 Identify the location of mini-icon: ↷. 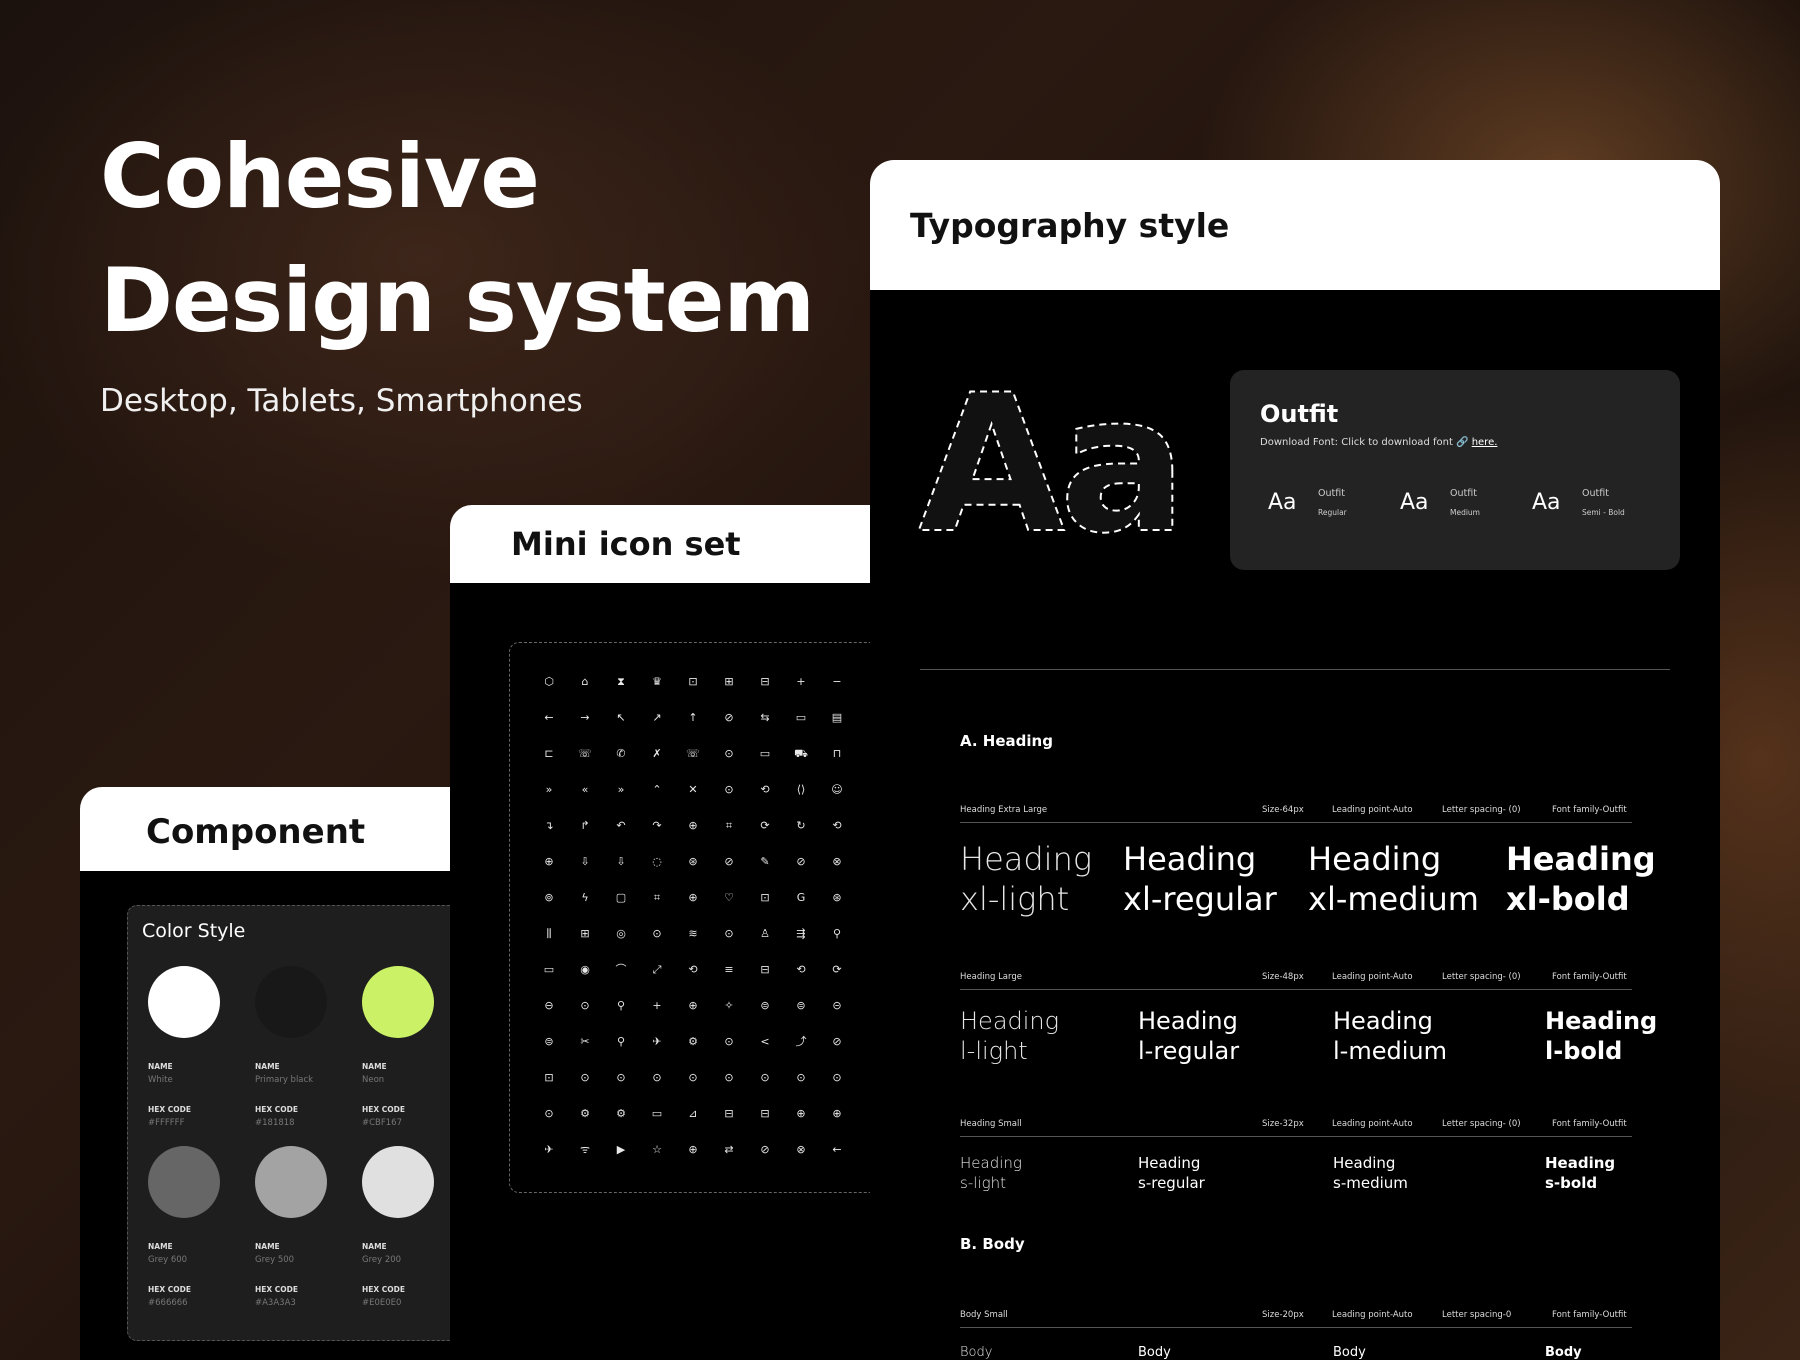
(657, 825).